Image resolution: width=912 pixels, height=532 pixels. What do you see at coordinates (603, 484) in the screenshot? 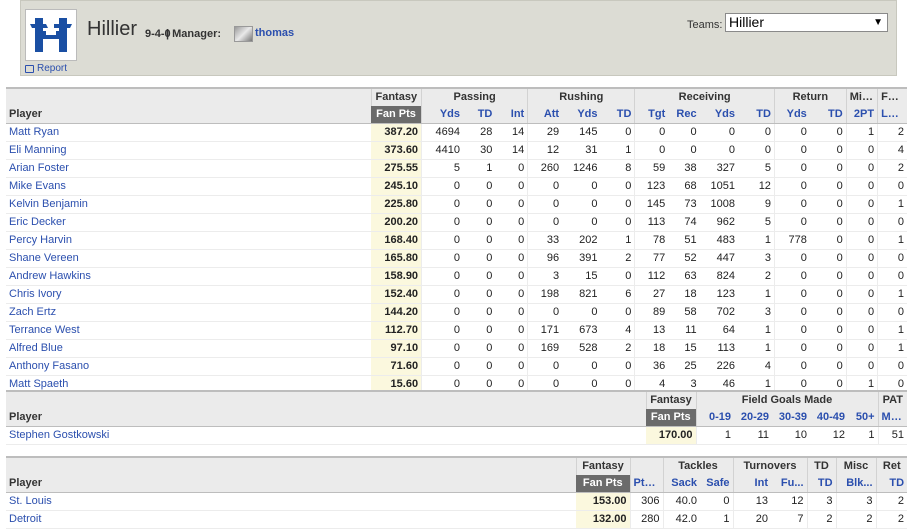
I see `defense-column-header: Fan Pts` at bounding box center [603, 484].